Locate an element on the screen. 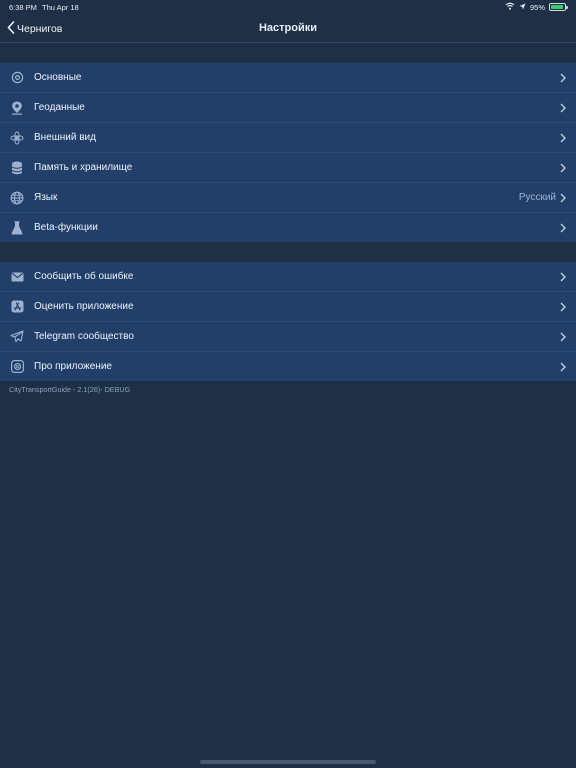 Image resolution: width=576 pixels, height=768 pixels. status-bar: 6:38 PM Thu Apr 18 95% is located at coordinates (288, 7).